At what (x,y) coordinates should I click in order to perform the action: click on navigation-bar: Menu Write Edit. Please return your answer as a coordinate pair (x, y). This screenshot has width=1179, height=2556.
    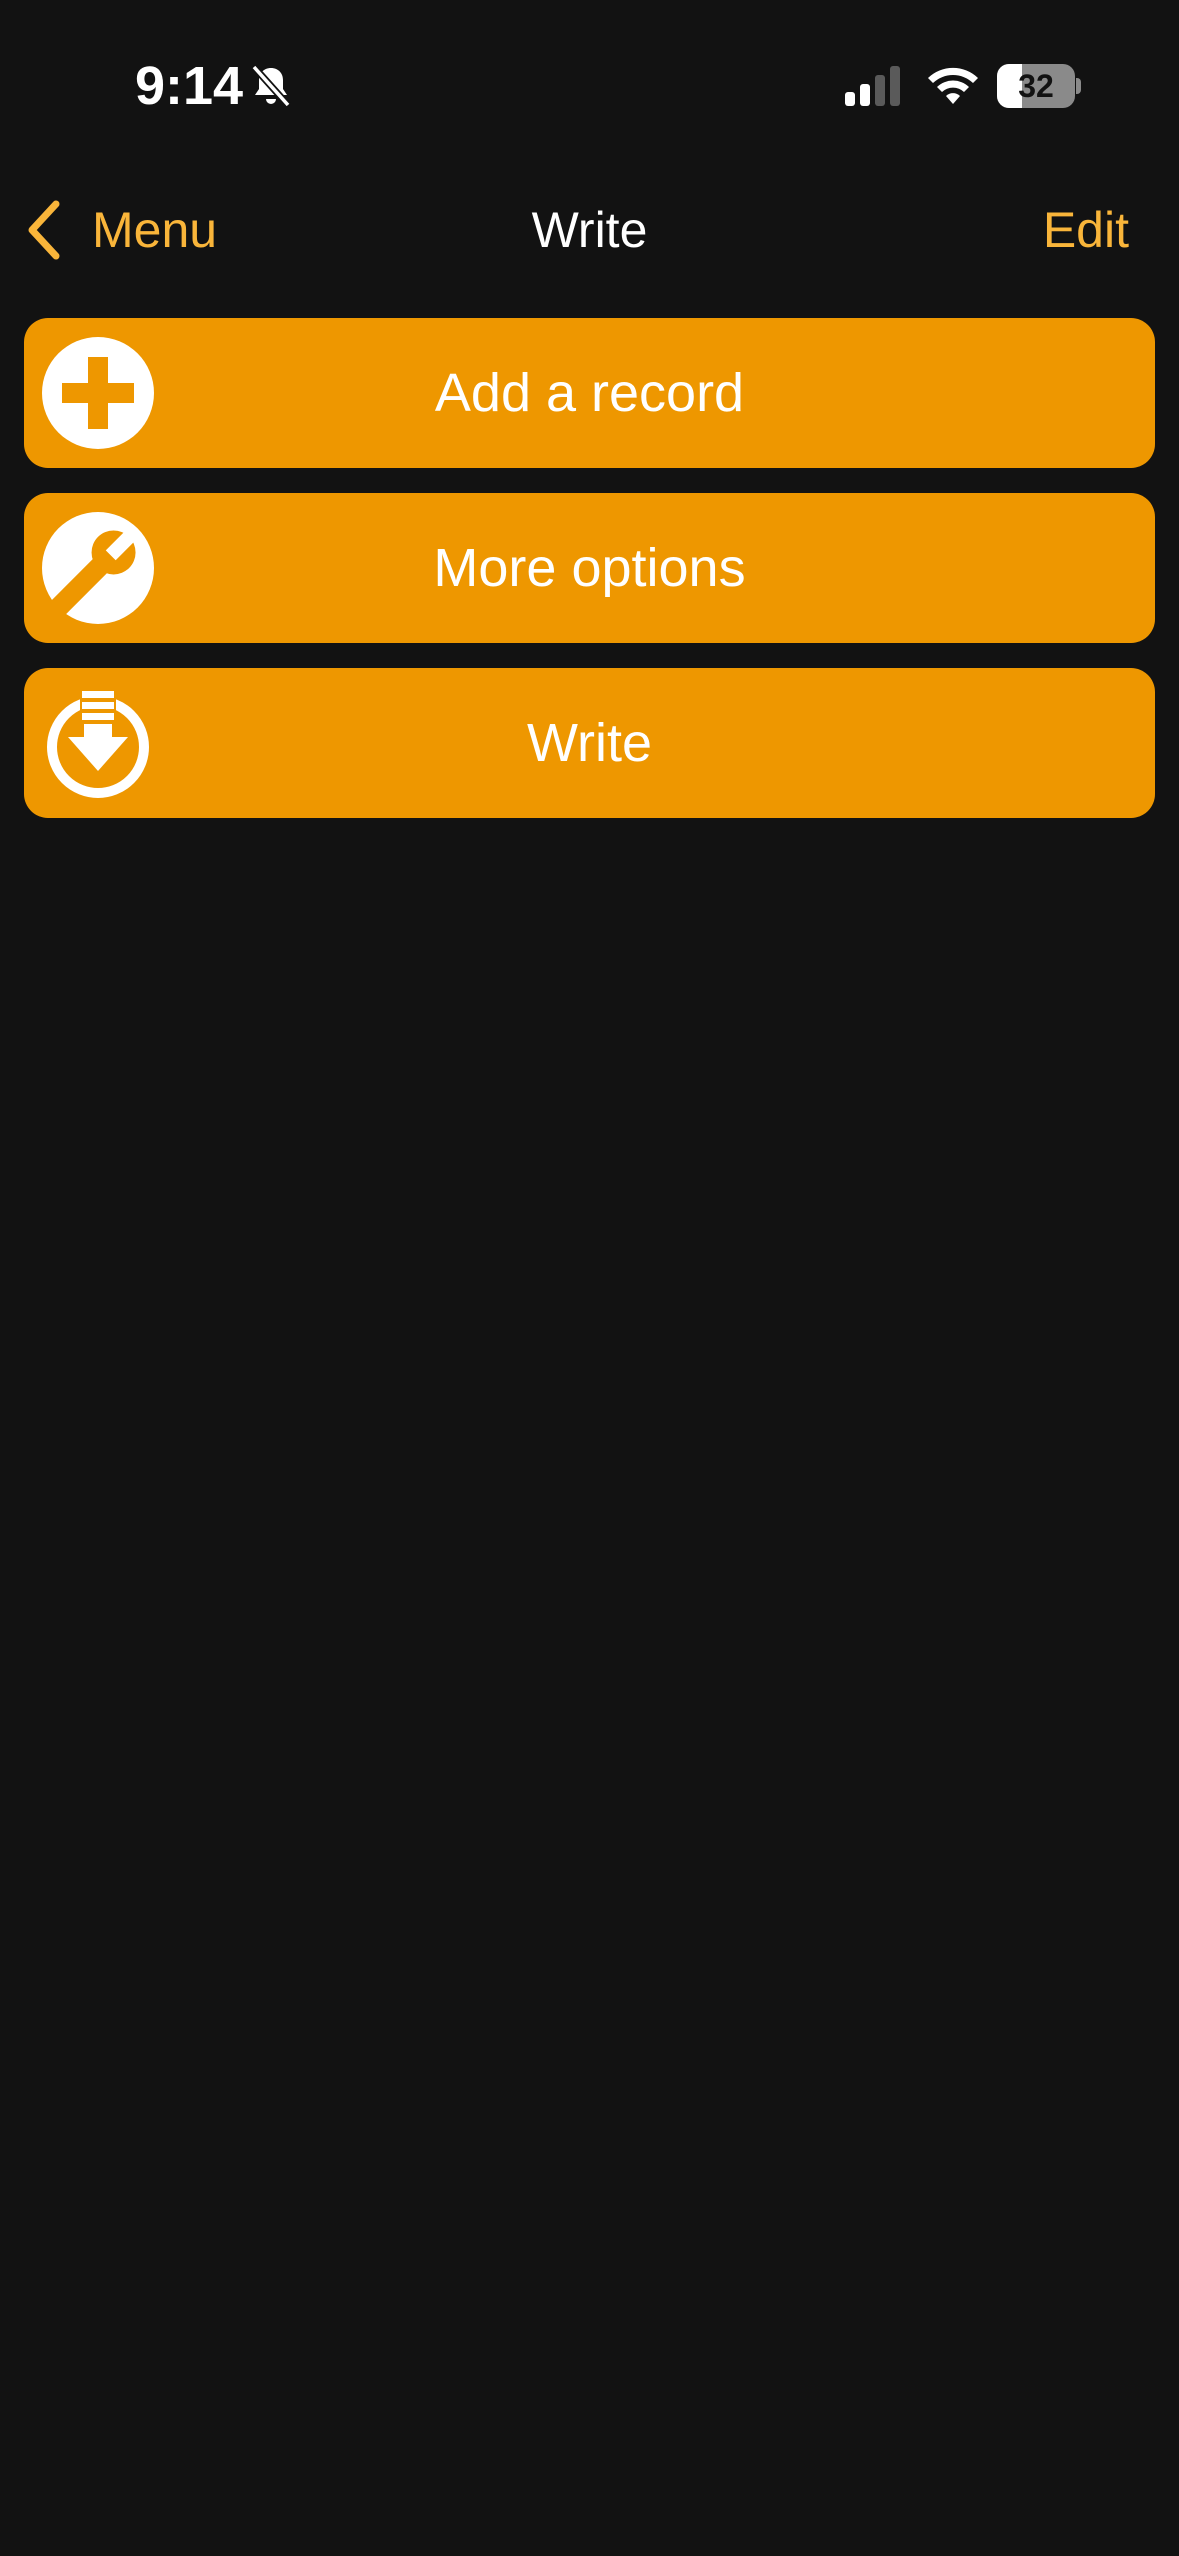
    Looking at the image, I should click on (589, 228).